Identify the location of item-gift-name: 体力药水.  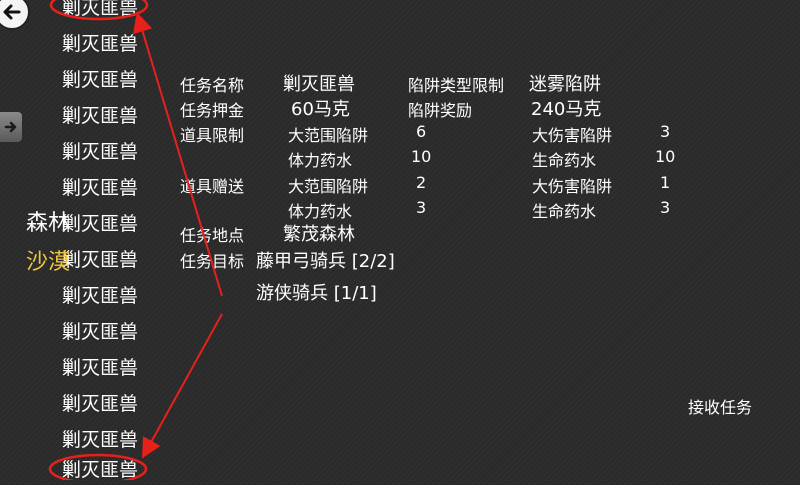
(320, 211).